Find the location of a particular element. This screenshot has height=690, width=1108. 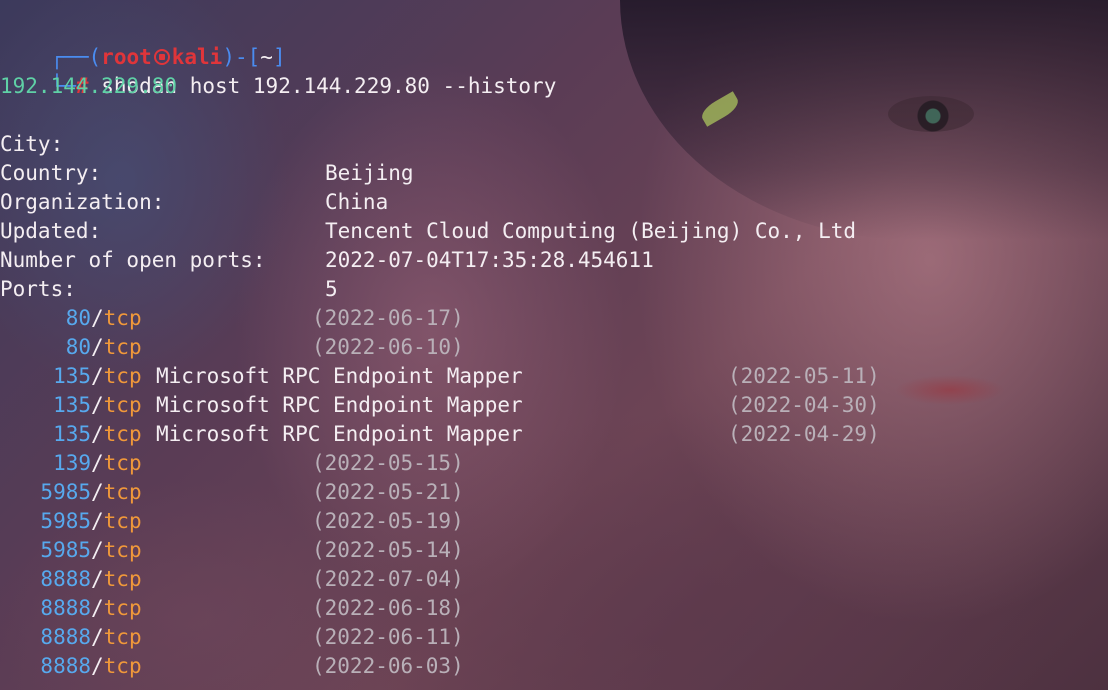

field-row: Country: China is located at coordinates (554, 172).